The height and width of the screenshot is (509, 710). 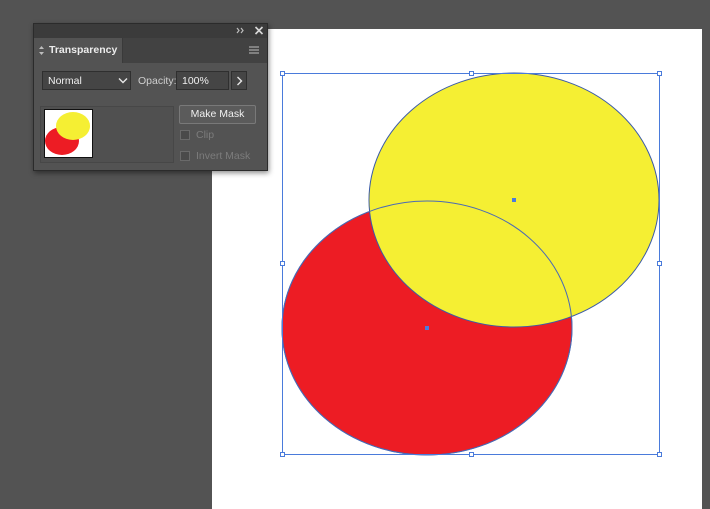 I want to click on handle-top-right, so click(x=659, y=73).